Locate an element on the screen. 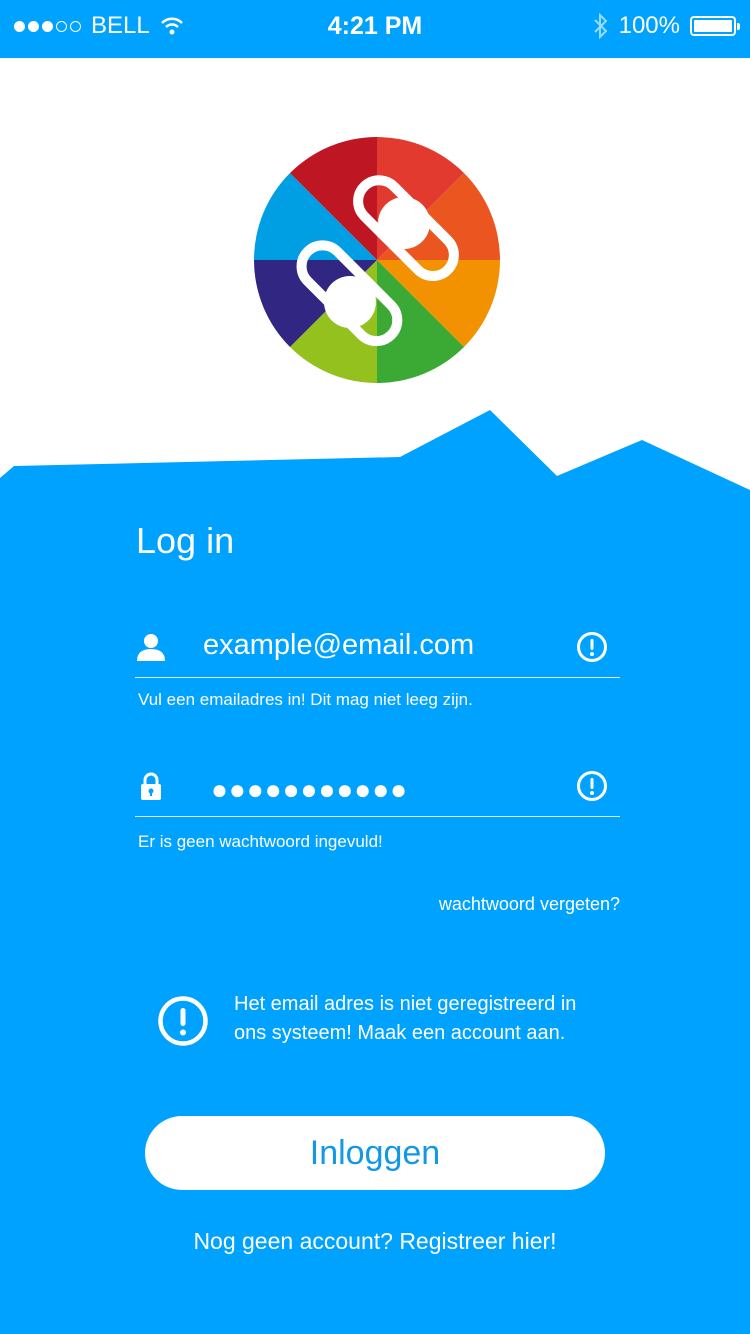 Image resolution: width=750 pixels, height=1334 pixels. app-logo is located at coordinates (377, 260).